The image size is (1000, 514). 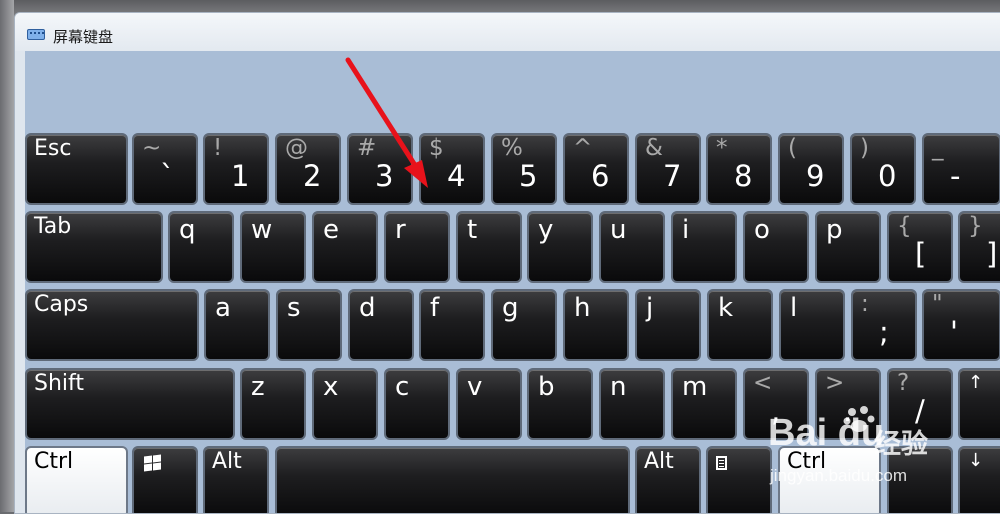 I want to click on key-h: h, so click(x=596, y=325).